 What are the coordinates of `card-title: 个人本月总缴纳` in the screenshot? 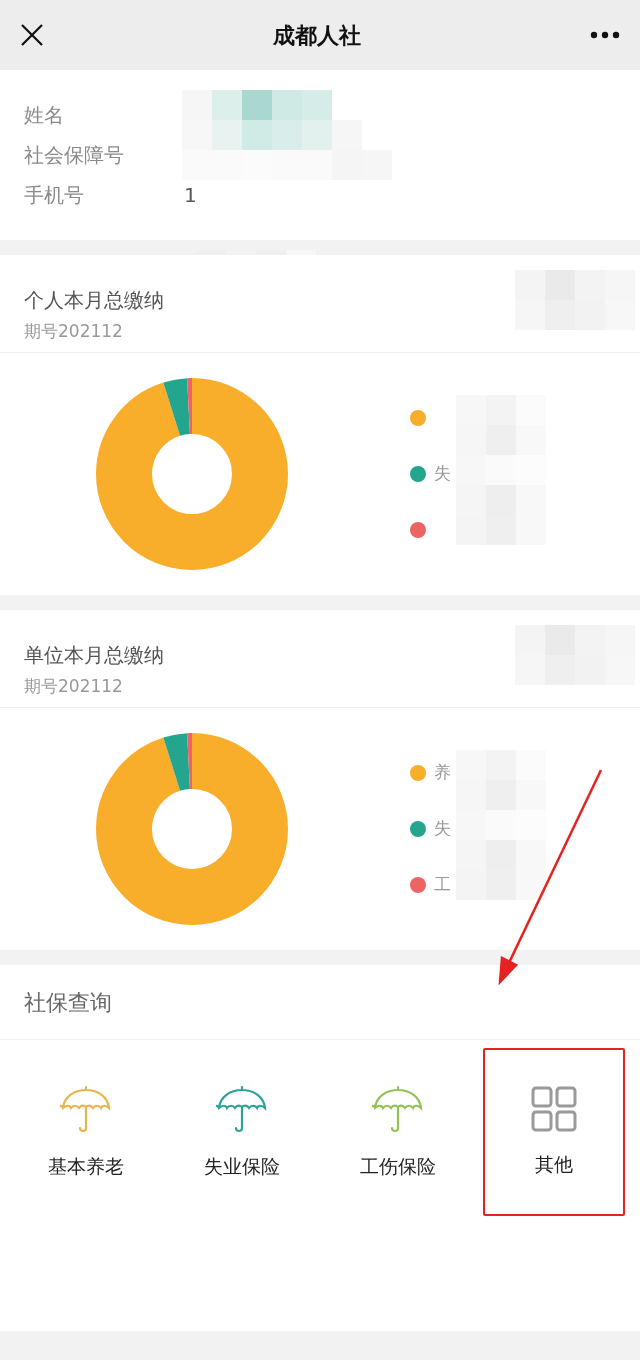 It's located at (94, 300).